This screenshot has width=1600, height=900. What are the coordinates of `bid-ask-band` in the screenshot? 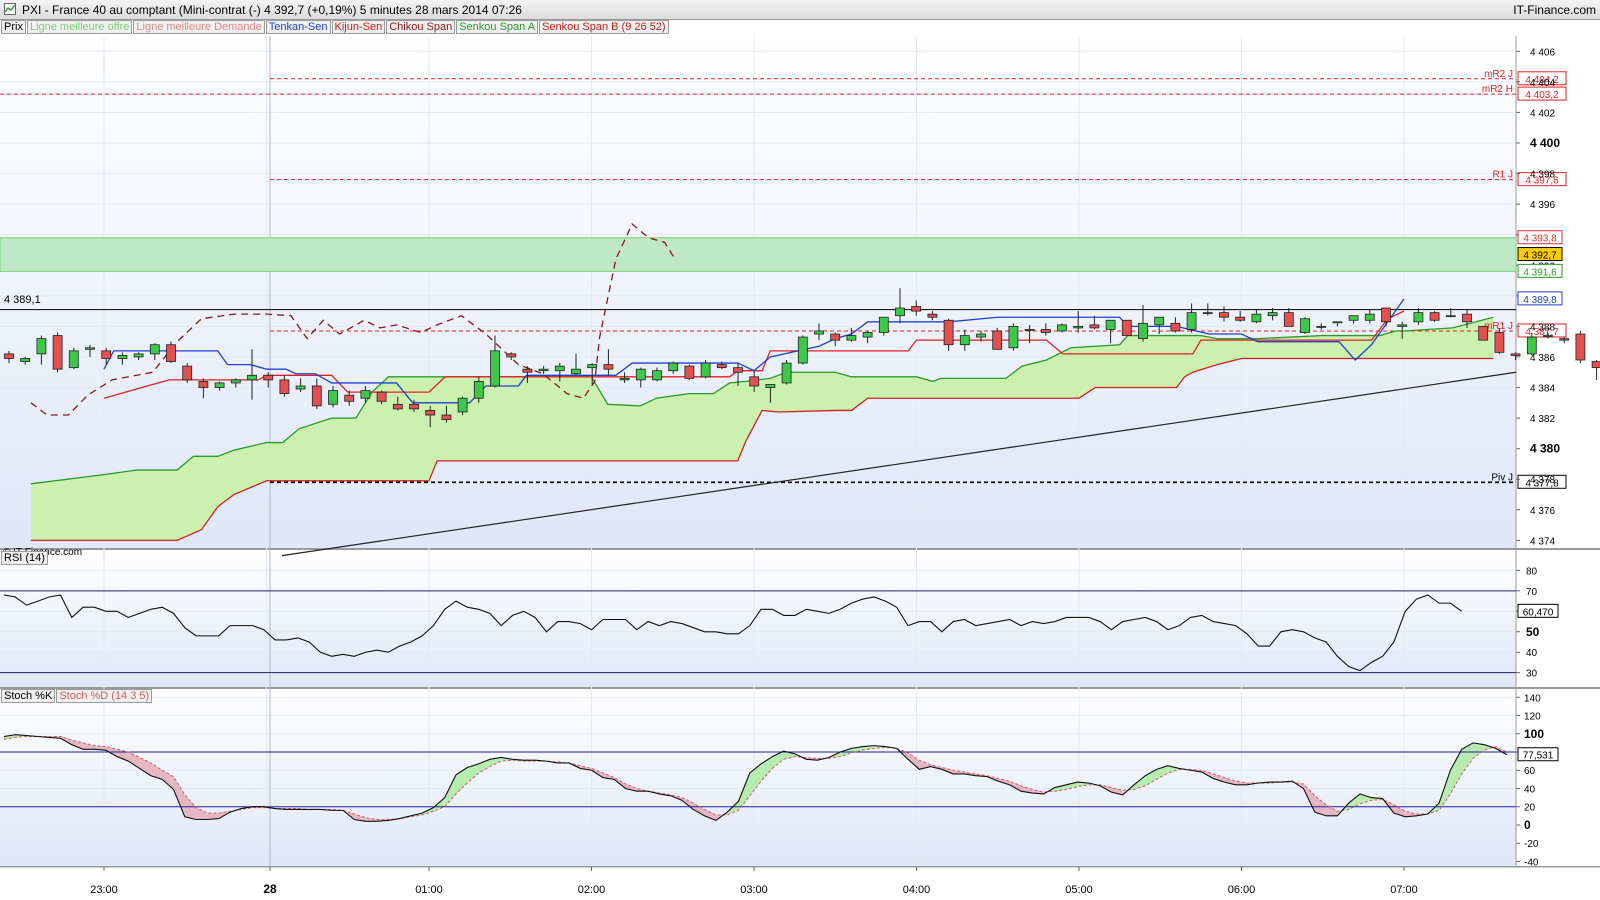 It's located at (758, 254).